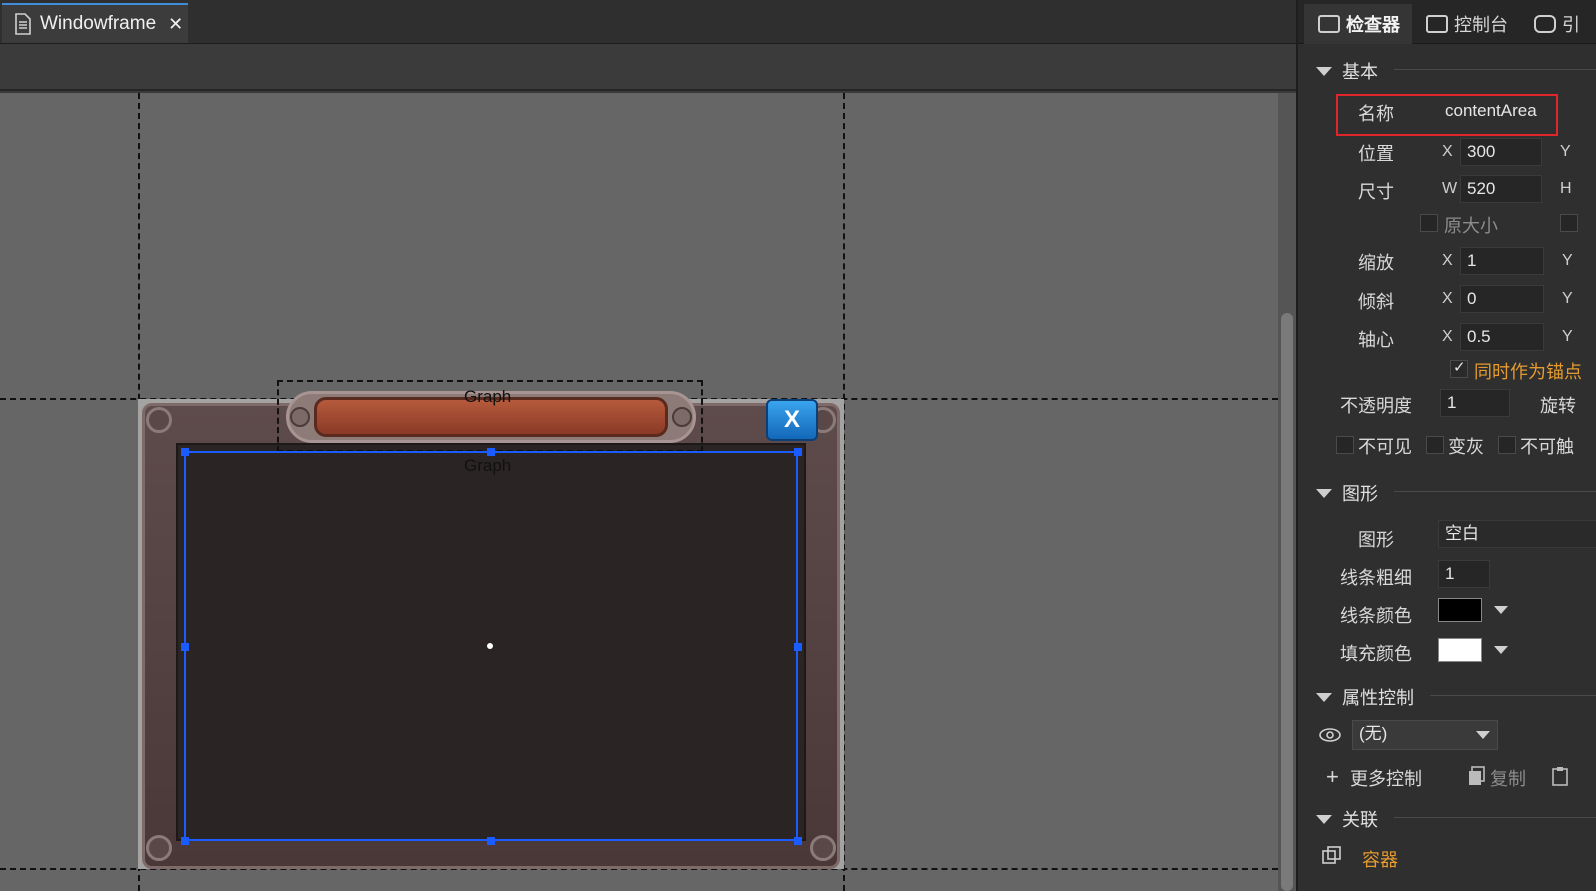 The height and width of the screenshot is (891, 1596). What do you see at coordinates (1502, 261) in the screenshot?
I see `scale-x-field: 1` at bounding box center [1502, 261].